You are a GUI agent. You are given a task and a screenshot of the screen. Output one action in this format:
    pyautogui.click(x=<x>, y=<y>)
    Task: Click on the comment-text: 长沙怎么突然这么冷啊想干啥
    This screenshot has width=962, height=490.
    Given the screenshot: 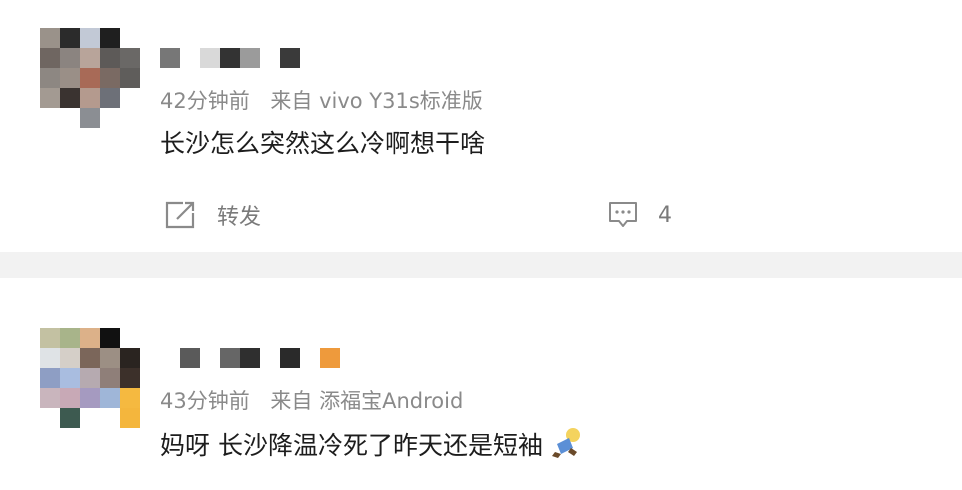 What is the action you would take?
    pyautogui.click(x=323, y=143)
    